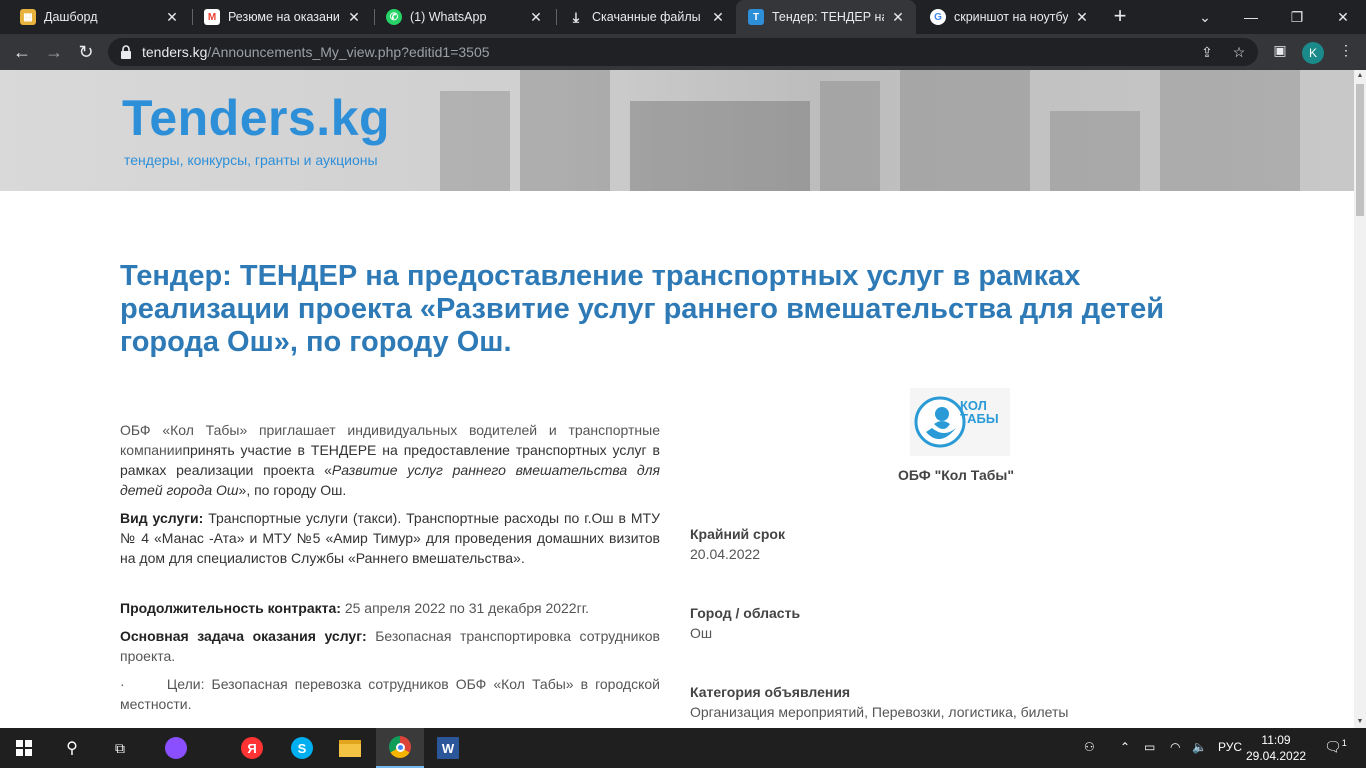 This screenshot has height=768, width=1366. What do you see at coordinates (745, 613) in the screenshot?
I see `city-label: Город / область` at bounding box center [745, 613].